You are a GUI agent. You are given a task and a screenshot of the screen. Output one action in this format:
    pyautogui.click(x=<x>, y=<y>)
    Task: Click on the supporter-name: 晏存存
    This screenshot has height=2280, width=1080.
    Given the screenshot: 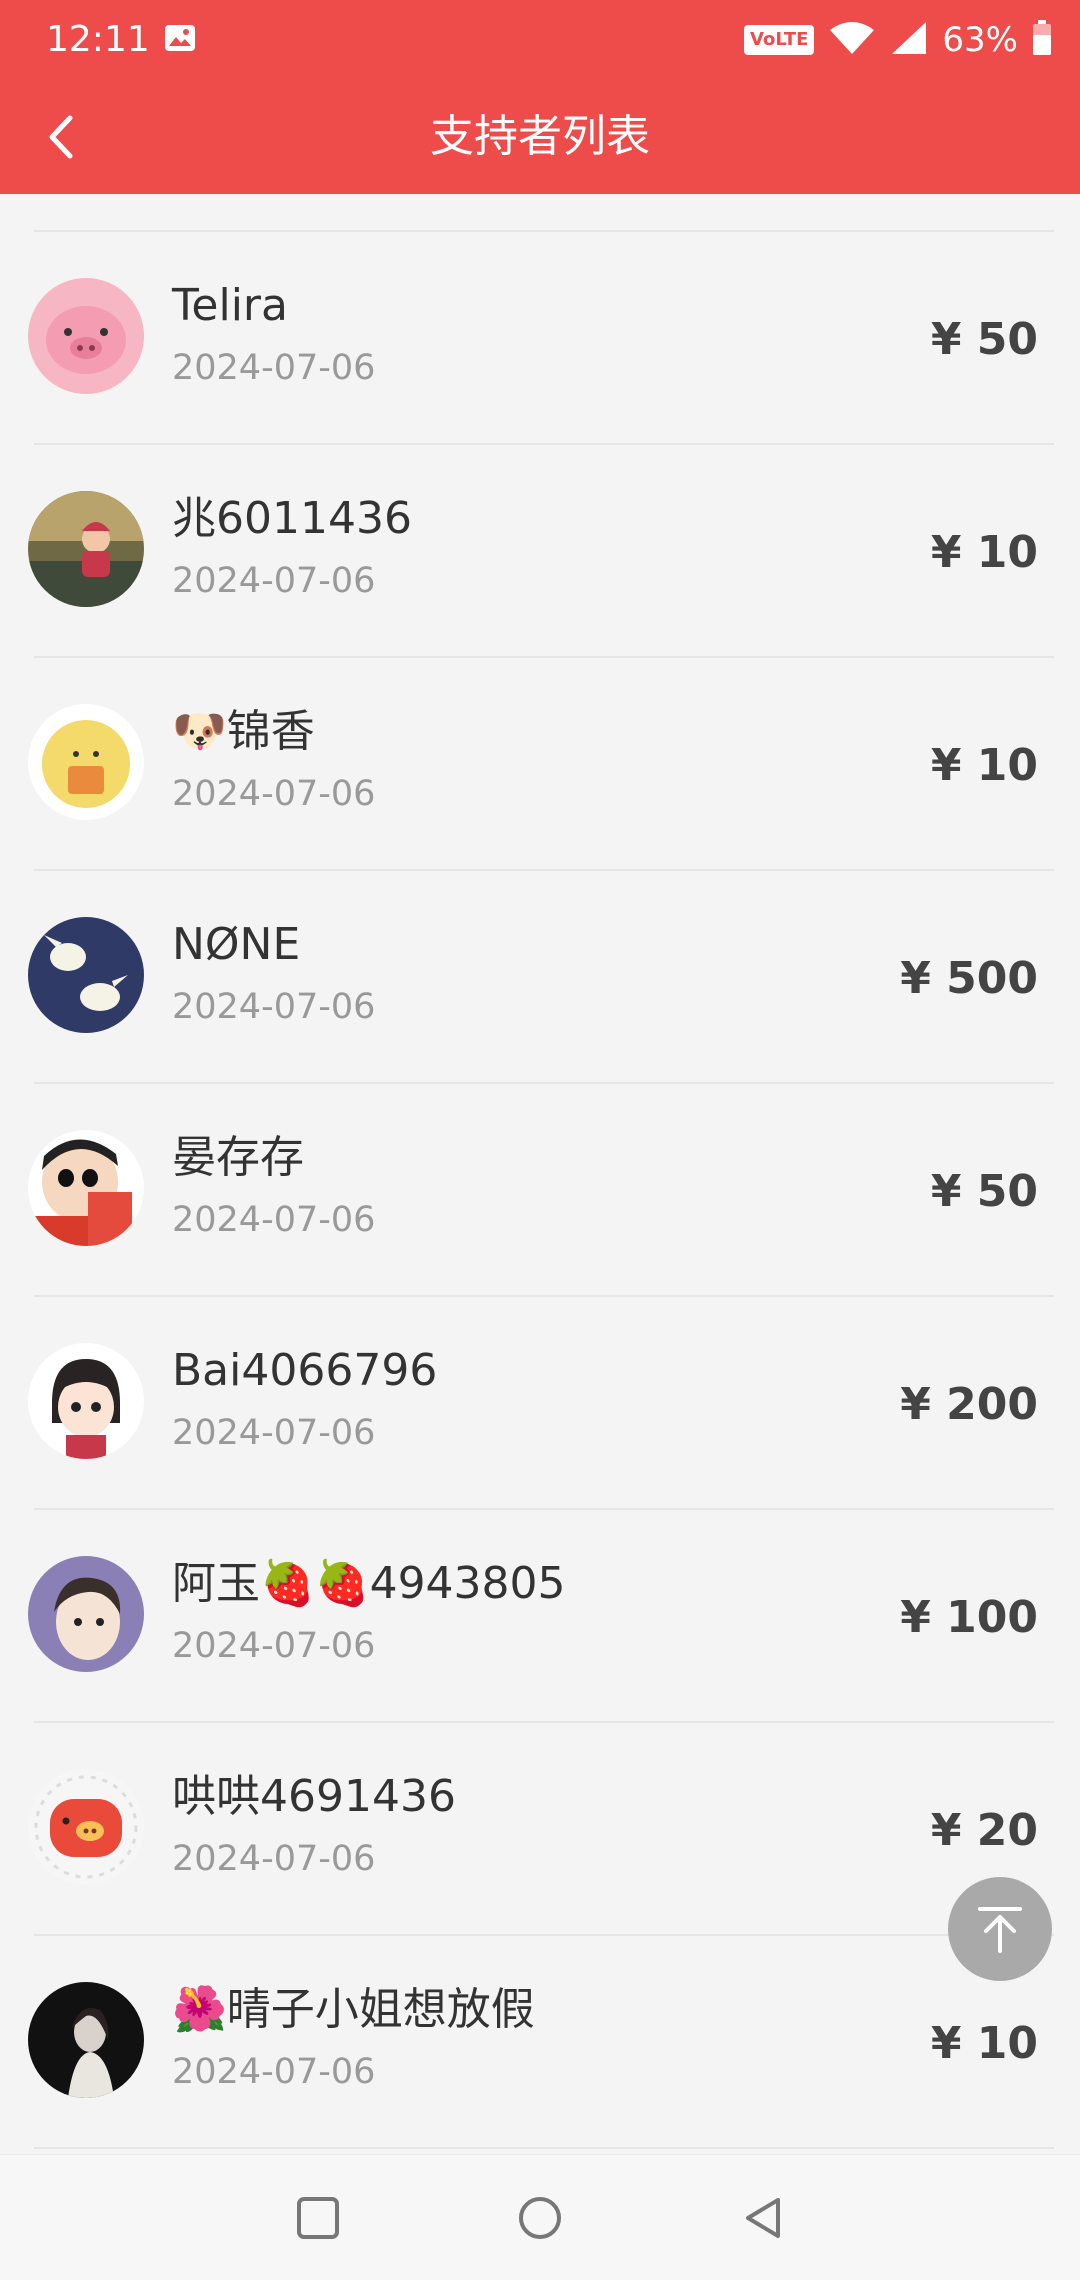 What is the action you would take?
    pyautogui.click(x=238, y=1157)
    